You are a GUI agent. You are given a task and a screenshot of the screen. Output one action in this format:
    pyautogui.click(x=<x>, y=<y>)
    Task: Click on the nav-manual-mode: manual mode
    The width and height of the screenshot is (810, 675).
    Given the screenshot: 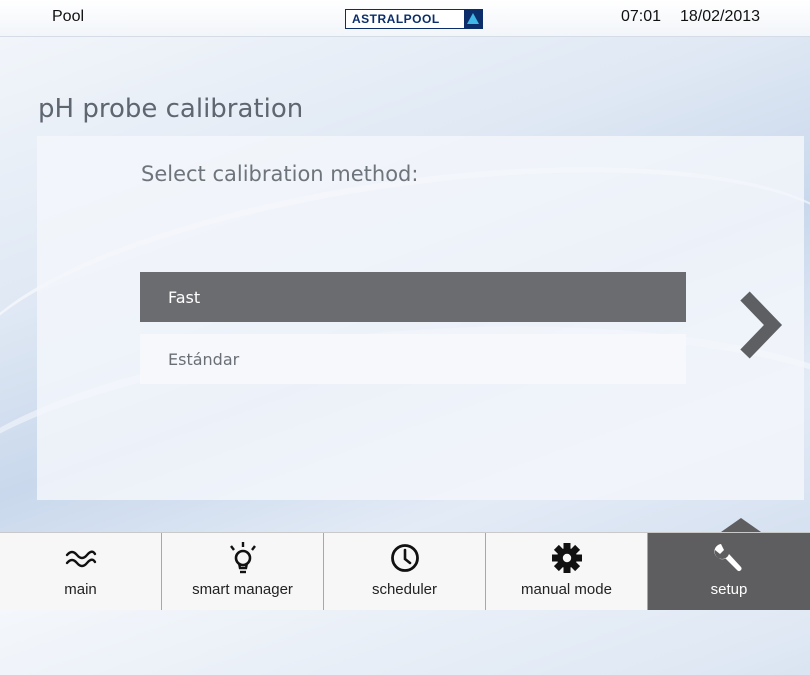 What is the action you would take?
    pyautogui.click(x=567, y=571)
    